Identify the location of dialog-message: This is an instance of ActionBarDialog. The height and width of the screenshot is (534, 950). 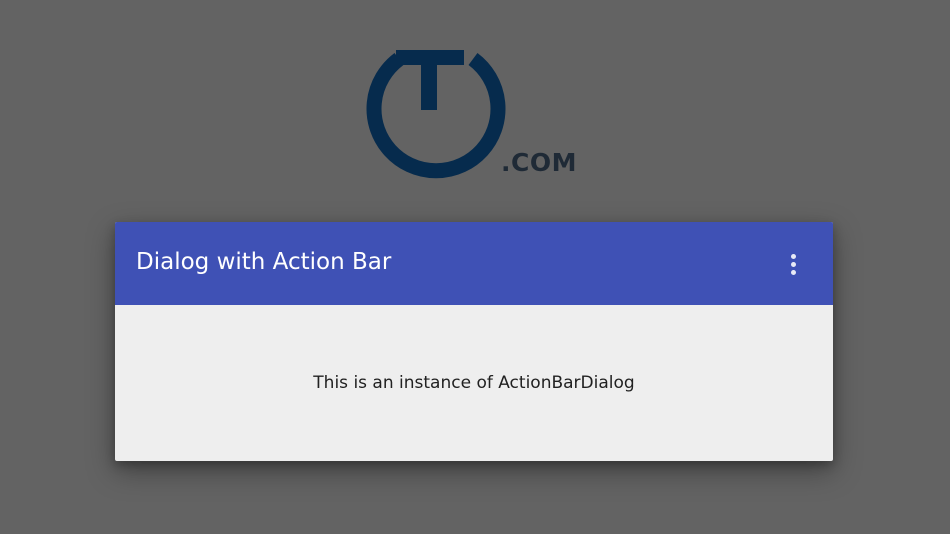
(474, 383).